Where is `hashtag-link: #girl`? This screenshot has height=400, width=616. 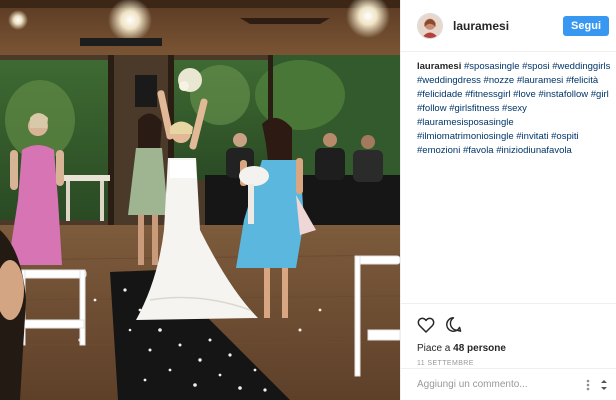
hashtag-link: #girl is located at coordinates (600, 94).